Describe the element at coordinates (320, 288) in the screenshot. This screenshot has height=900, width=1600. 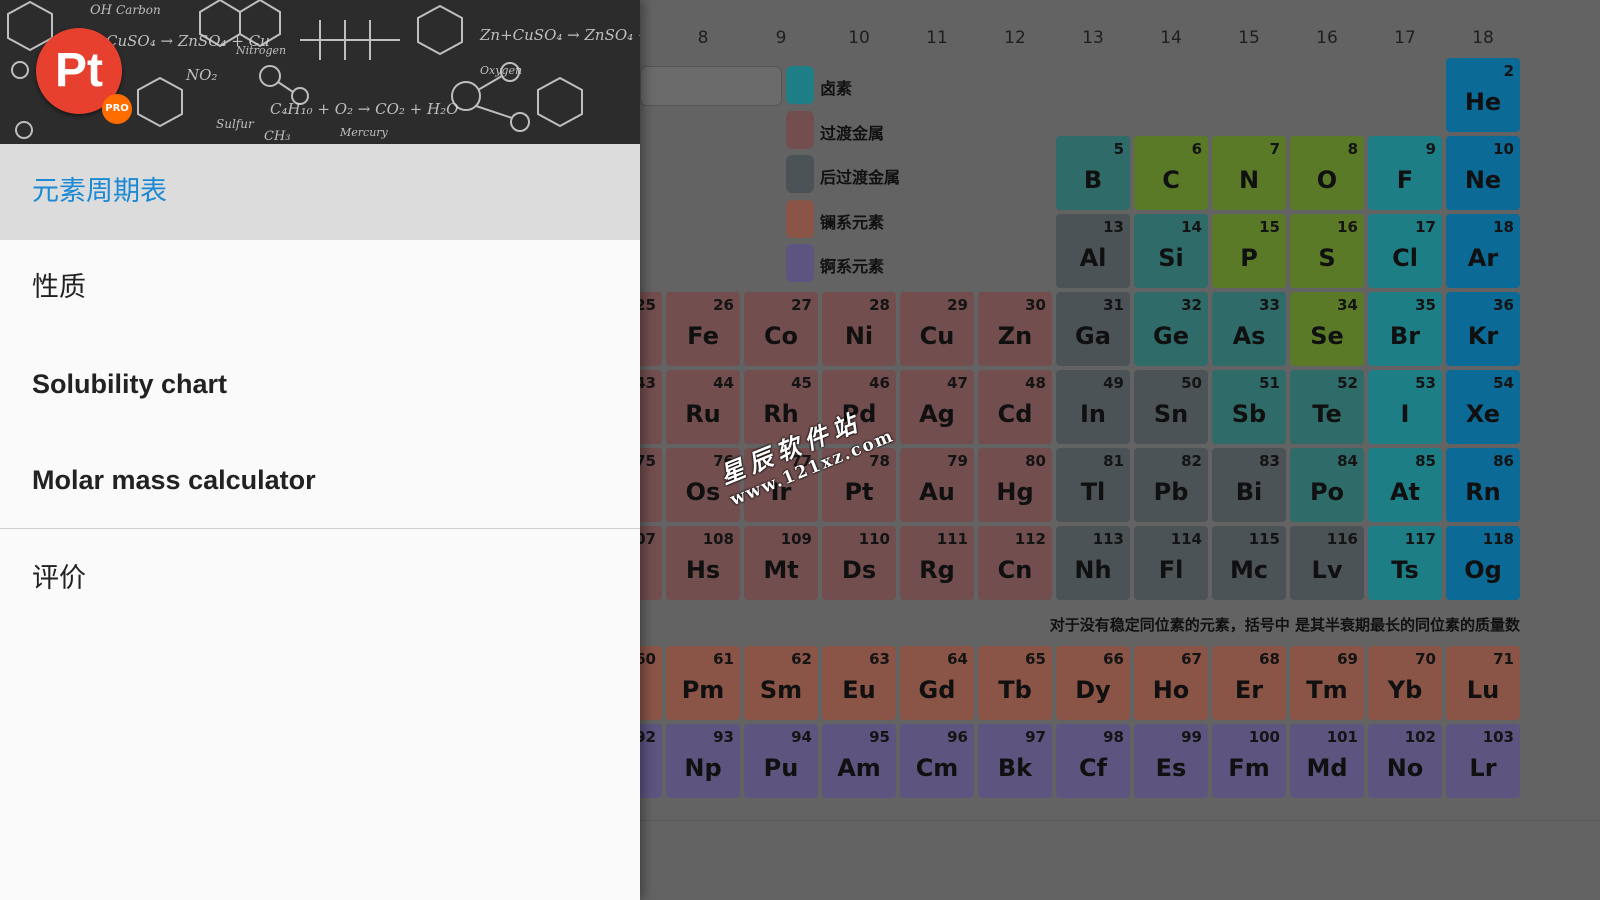
I see `menu-item-properties: 性质` at that location.